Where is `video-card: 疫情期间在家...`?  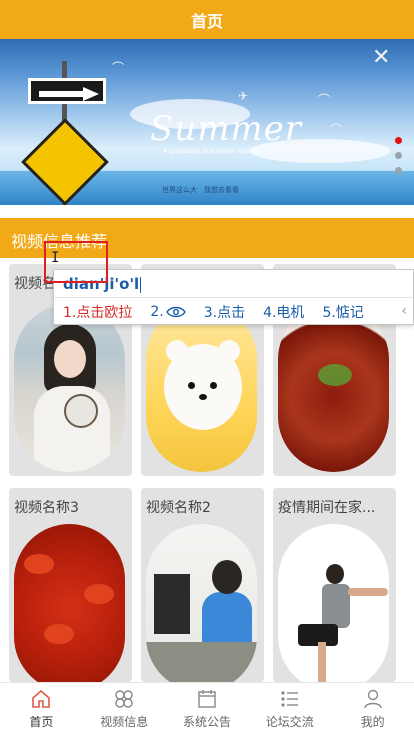 video-card: 疫情期间在家... is located at coordinates (334, 585).